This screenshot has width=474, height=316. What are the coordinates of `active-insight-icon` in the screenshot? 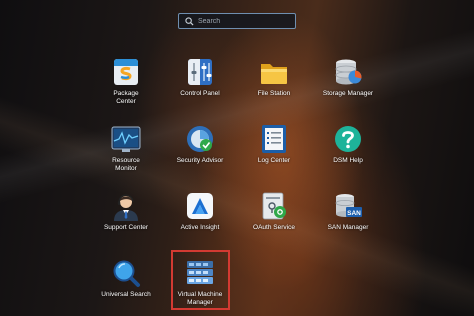 It's located at (200, 206).